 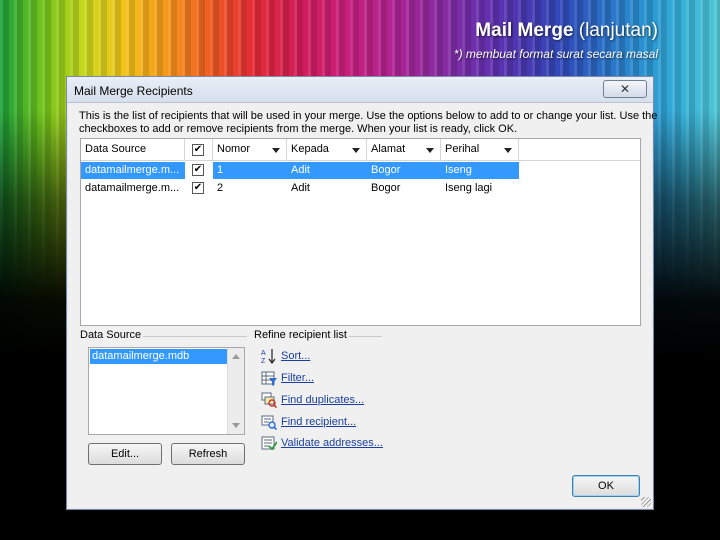 What do you see at coordinates (555, 54) in the screenshot?
I see `slide-subtitle: *) membuat format surat secara masal` at bounding box center [555, 54].